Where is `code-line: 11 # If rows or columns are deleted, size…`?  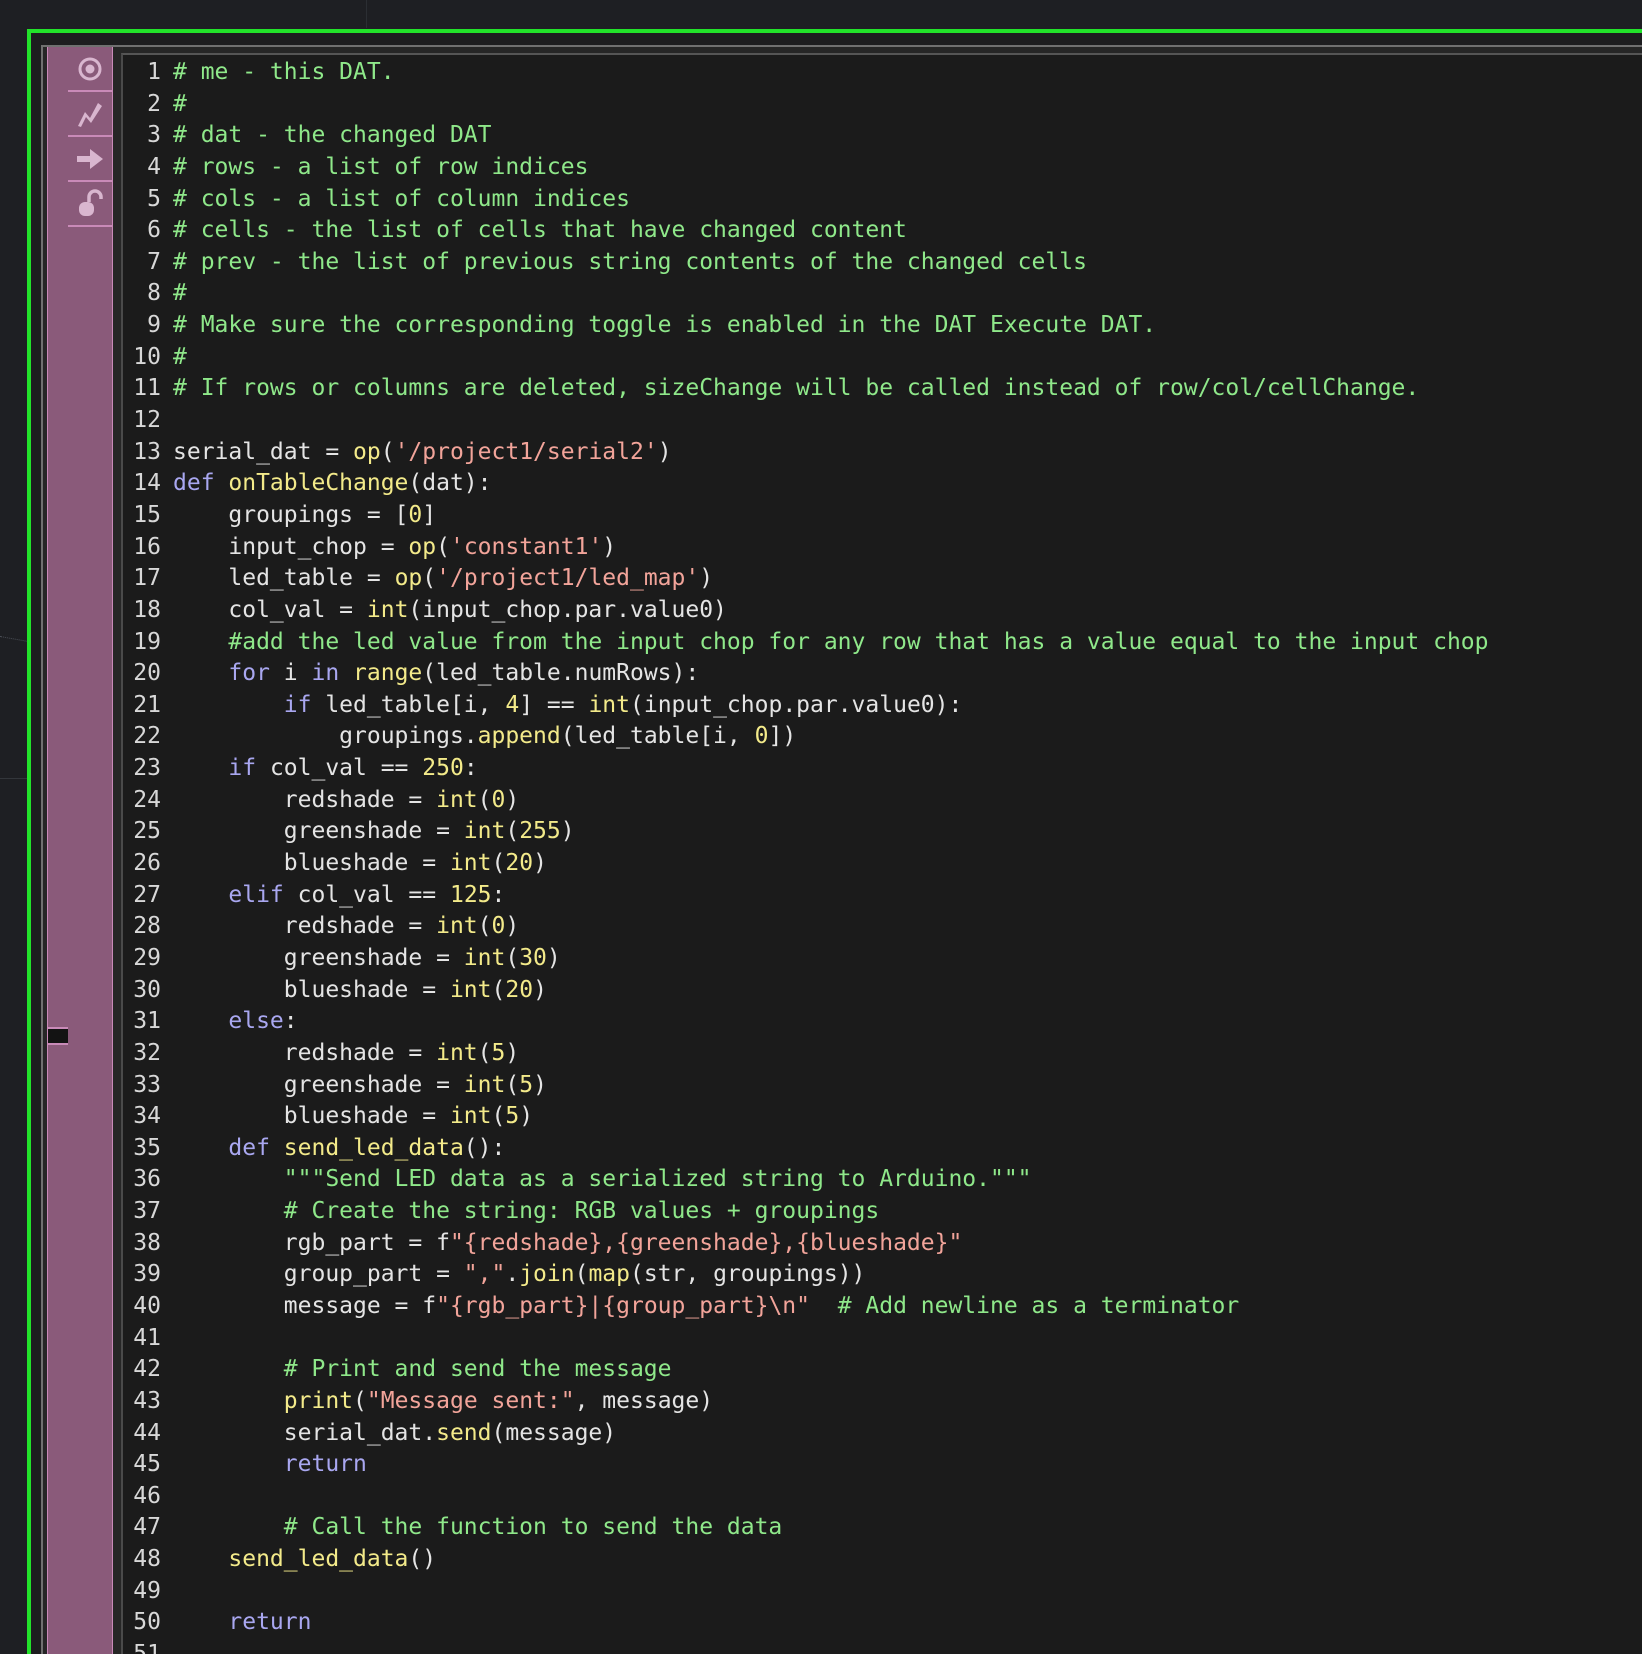 code-line: 11 # If rows or columns are deleted, size… is located at coordinates (805, 389).